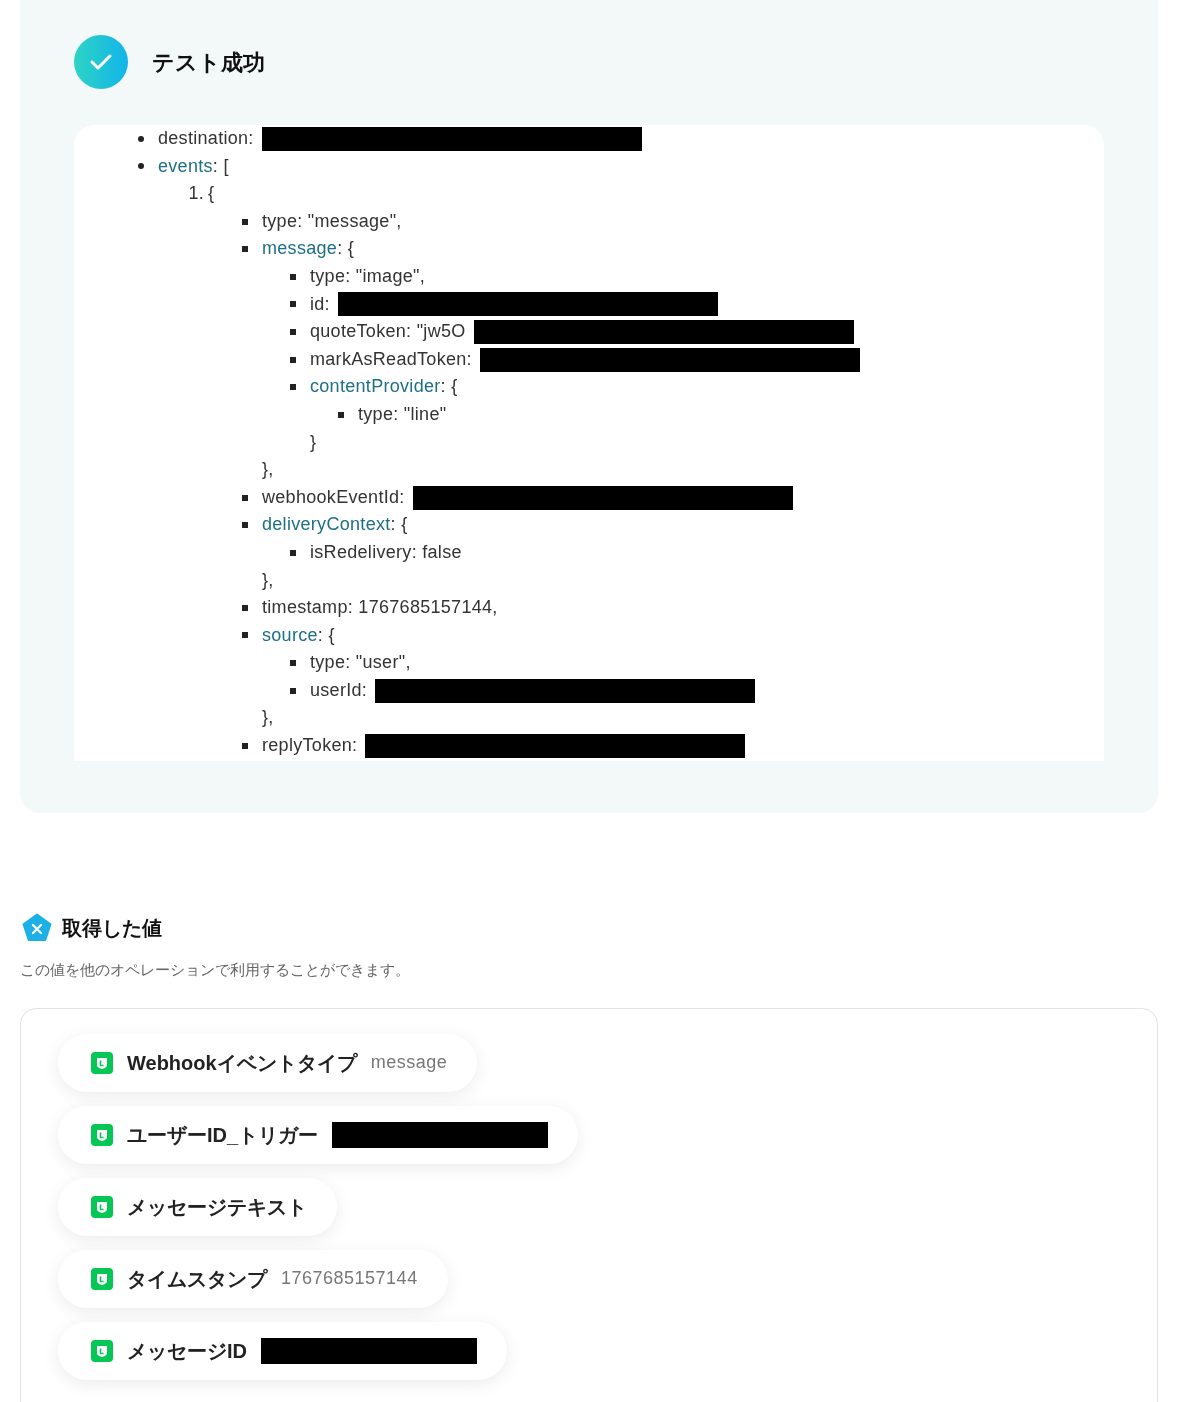 The width and height of the screenshot is (1178, 1402). What do you see at coordinates (332, 221) in the screenshot?
I see `code-text: type: "message",` at bounding box center [332, 221].